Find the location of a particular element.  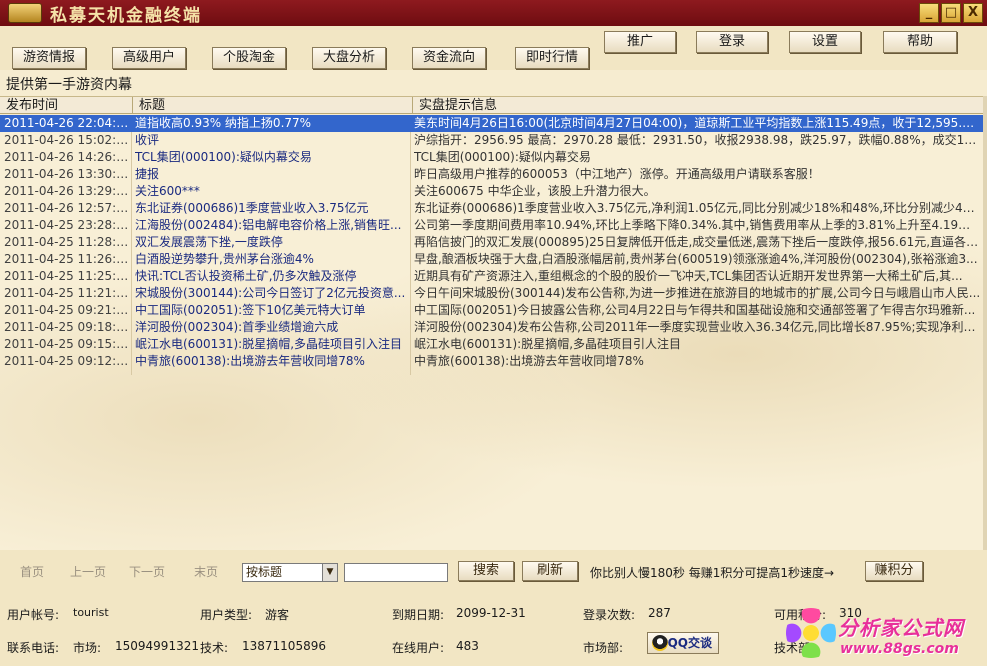

first-page-button: 首页 is located at coordinates (32, 571).